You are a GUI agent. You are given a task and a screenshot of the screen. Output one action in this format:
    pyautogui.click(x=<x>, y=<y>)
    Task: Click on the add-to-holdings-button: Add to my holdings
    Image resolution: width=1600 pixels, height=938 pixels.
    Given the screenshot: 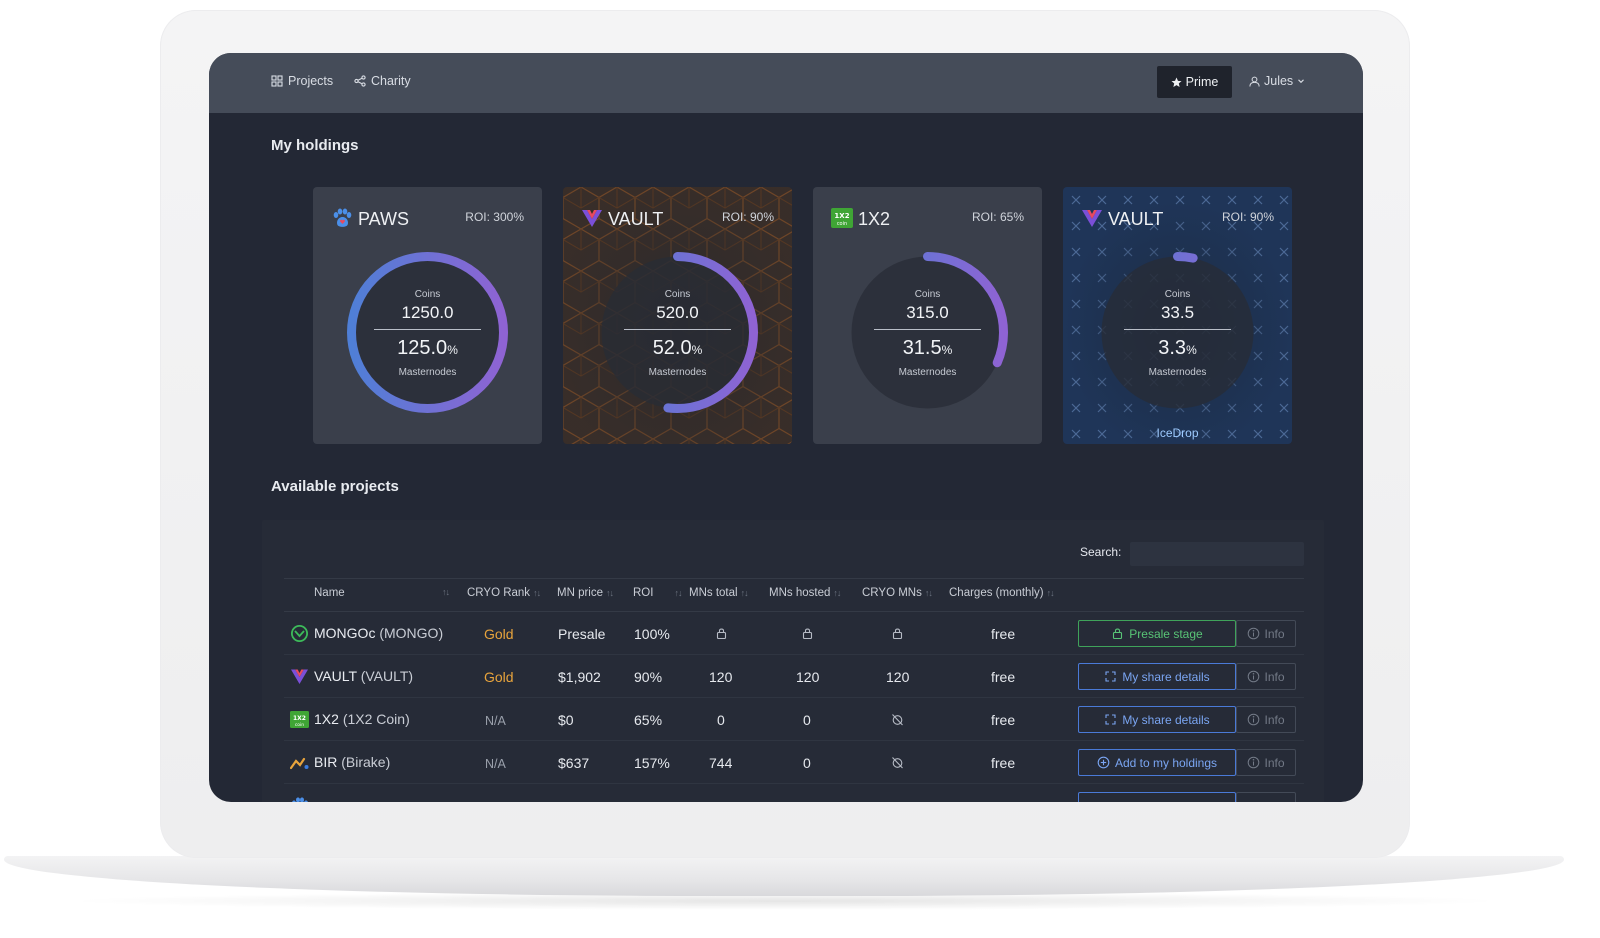 What is the action you would take?
    pyautogui.click(x=1157, y=762)
    